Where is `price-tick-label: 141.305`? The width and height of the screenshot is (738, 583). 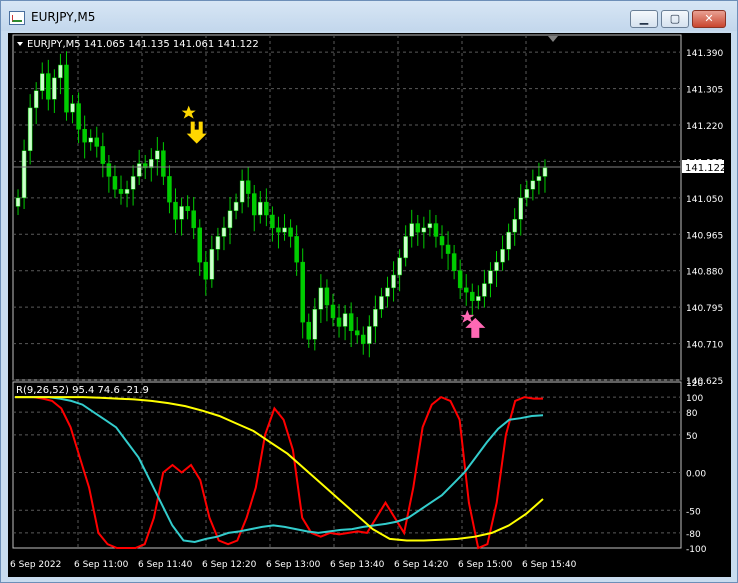
price-tick-label: 141.305 is located at coordinates (704, 91).